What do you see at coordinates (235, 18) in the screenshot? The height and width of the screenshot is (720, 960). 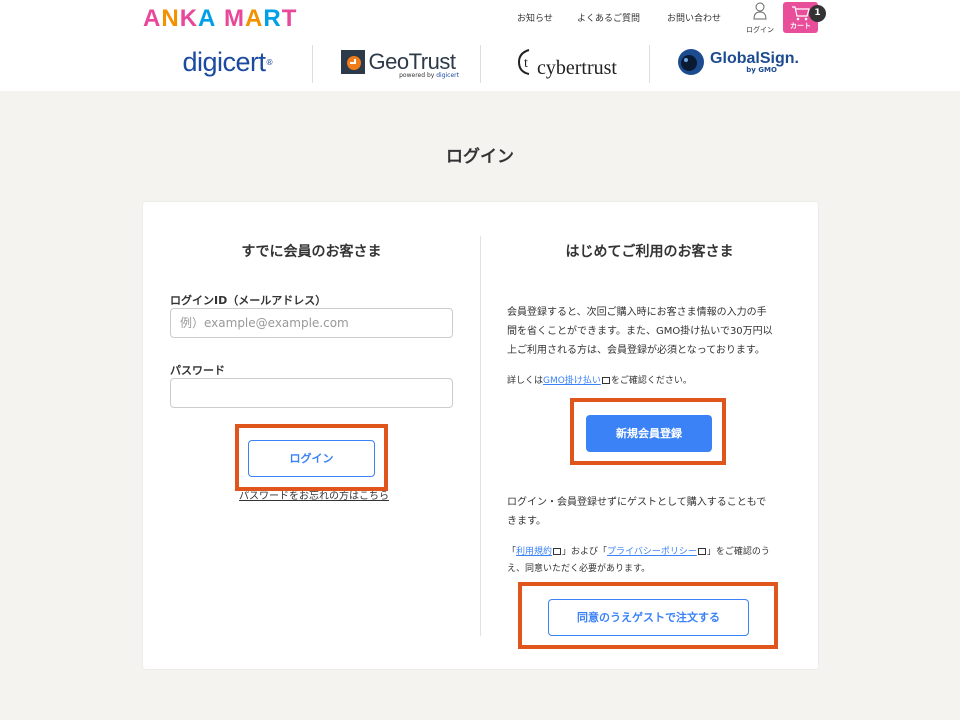 I see `logo-letter: M` at bounding box center [235, 18].